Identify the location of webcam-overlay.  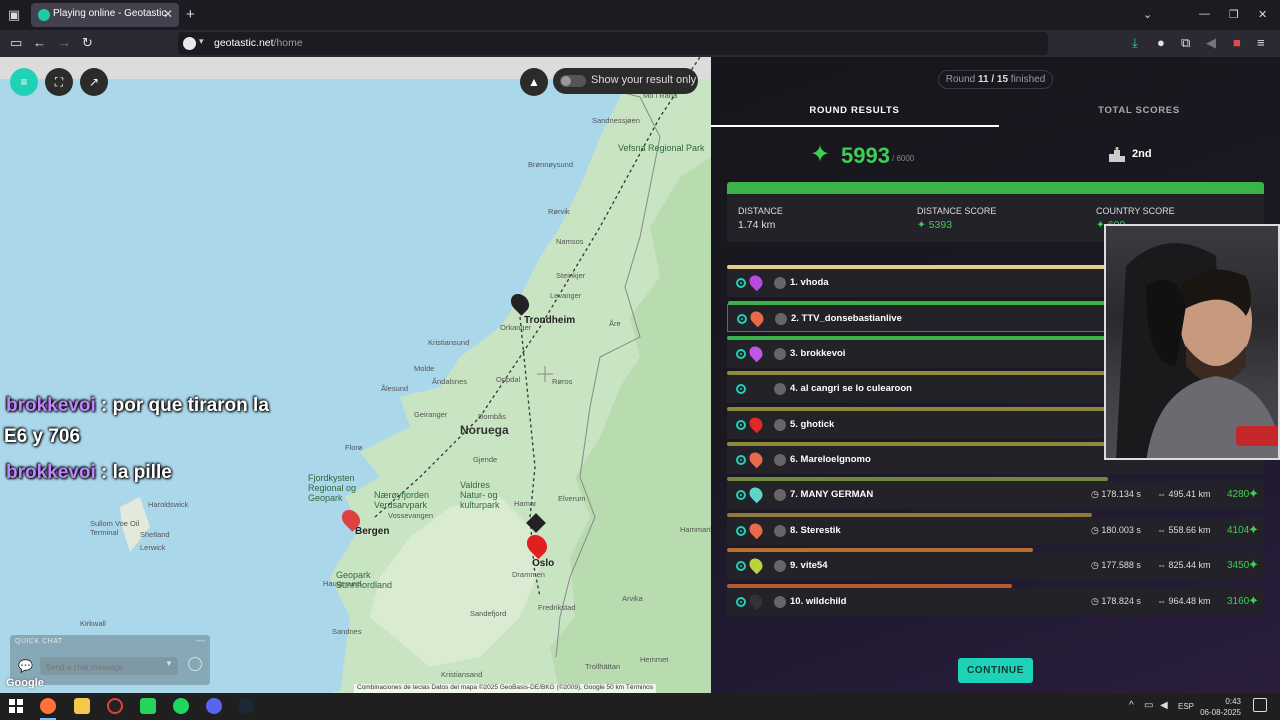
(1192, 342).